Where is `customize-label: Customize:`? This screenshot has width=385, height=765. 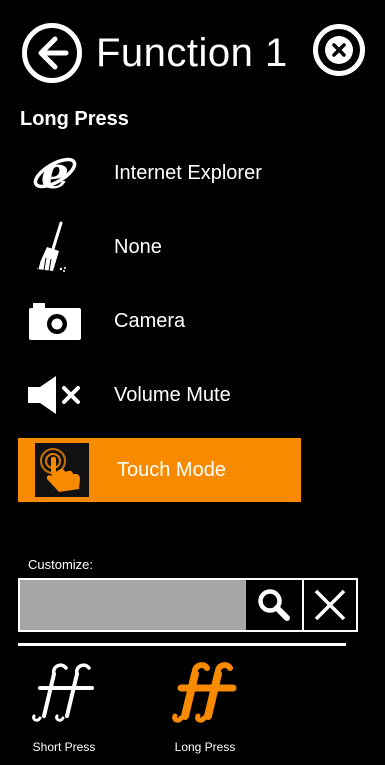 customize-label: Customize: is located at coordinates (61, 564).